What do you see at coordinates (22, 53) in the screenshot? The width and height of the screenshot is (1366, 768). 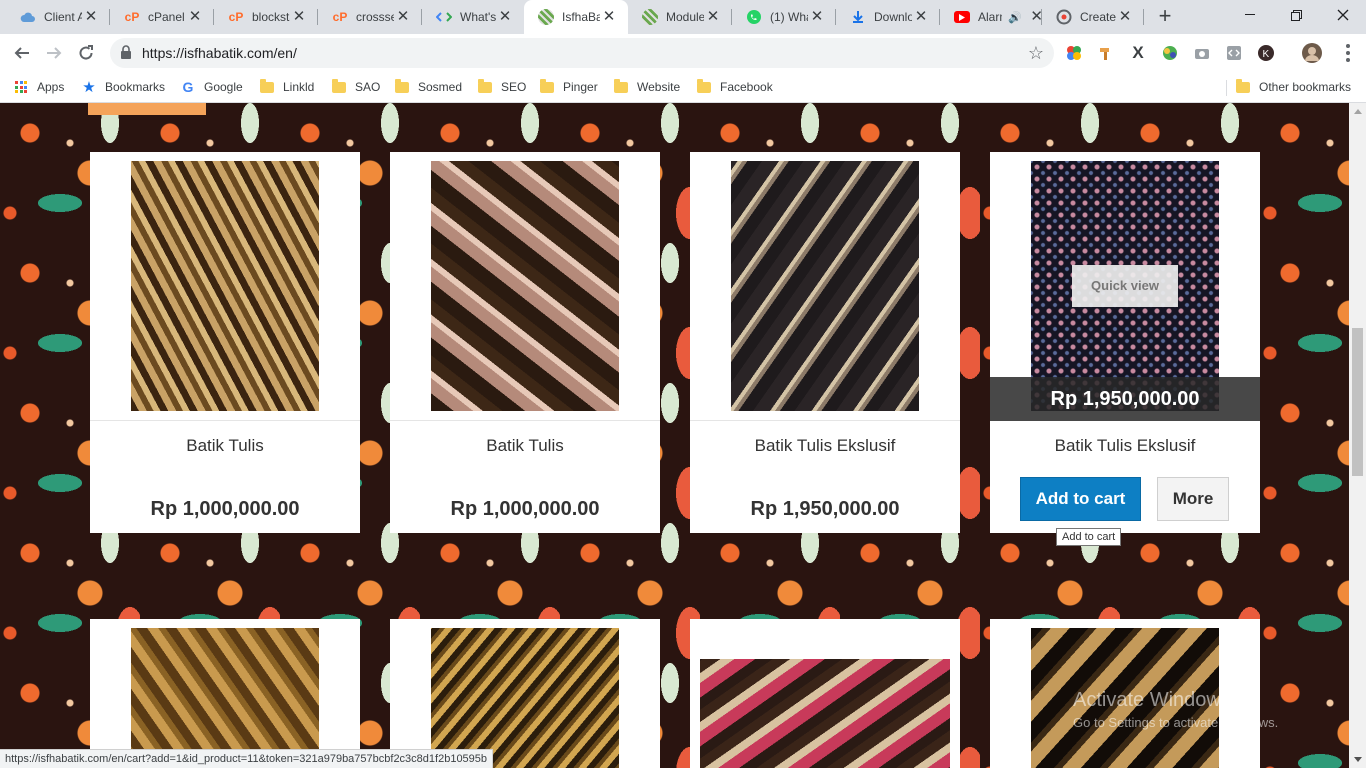 I see `back-button` at bounding box center [22, 53].